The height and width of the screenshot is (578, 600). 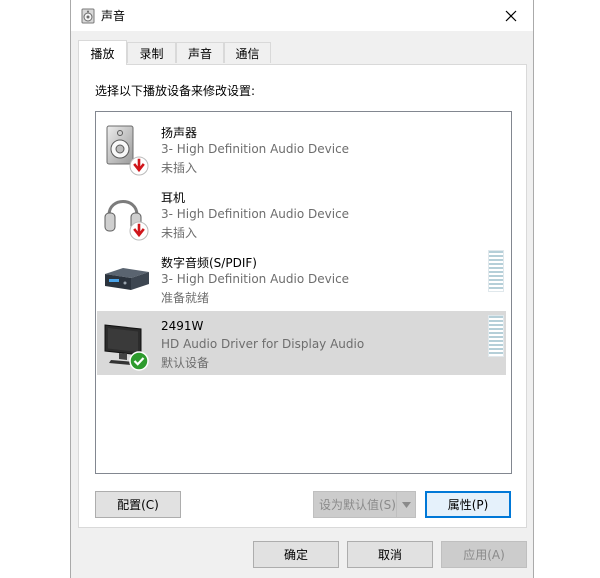 I want to click on device-name: 2491W, so click(x=182, y=326).